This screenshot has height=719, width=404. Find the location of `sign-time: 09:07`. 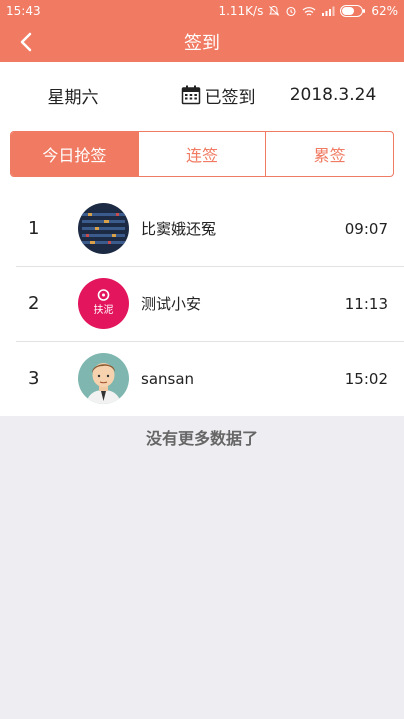

sign-time: 09:07 is located at coordinates (366, 228).